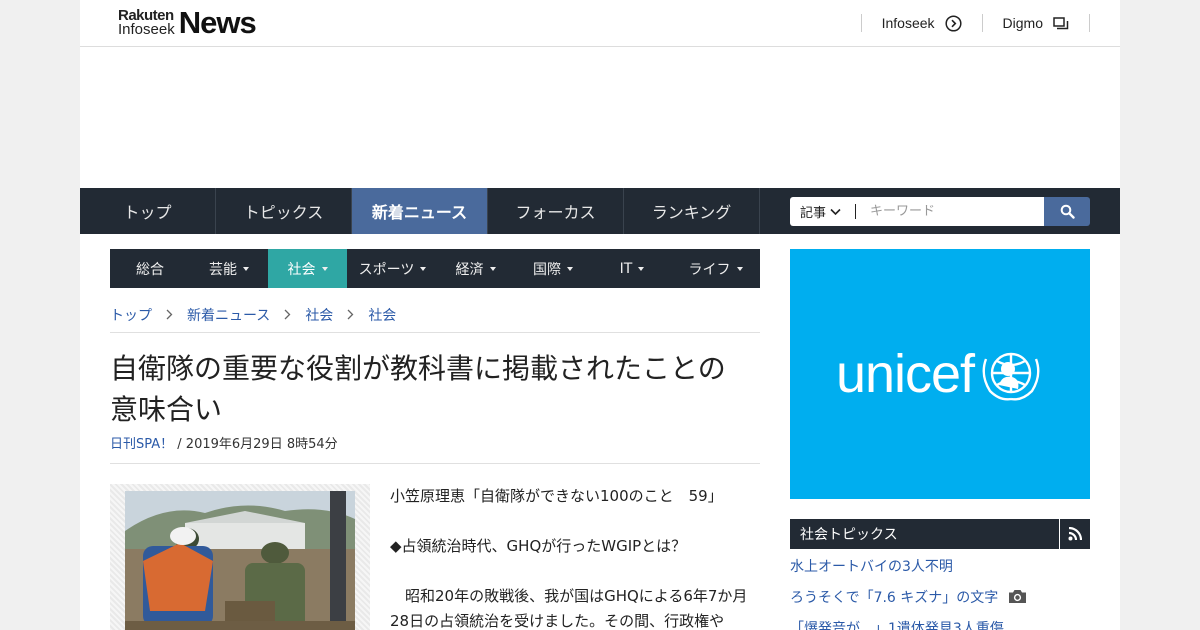 This screenshot has width=1200, height=630. What do you see at coordinates (950, 211) in the screenshot?
I see `search-input` at bounding box center [950, 211].